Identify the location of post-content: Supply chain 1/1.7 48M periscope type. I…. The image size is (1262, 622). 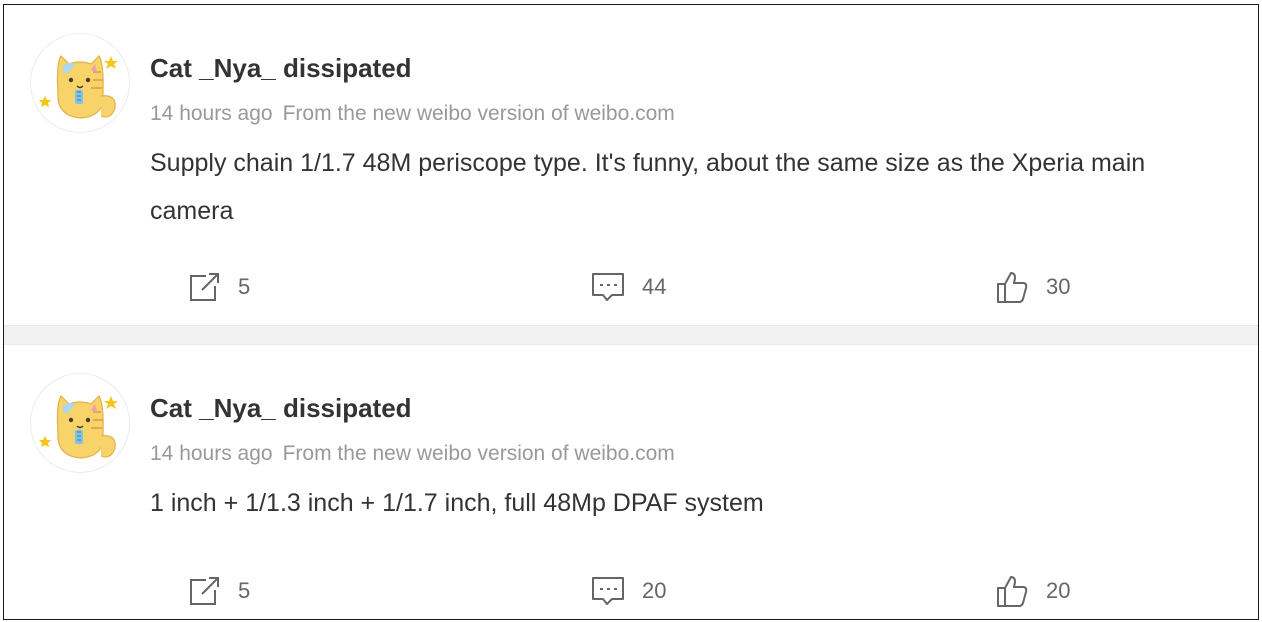
(648, 187).